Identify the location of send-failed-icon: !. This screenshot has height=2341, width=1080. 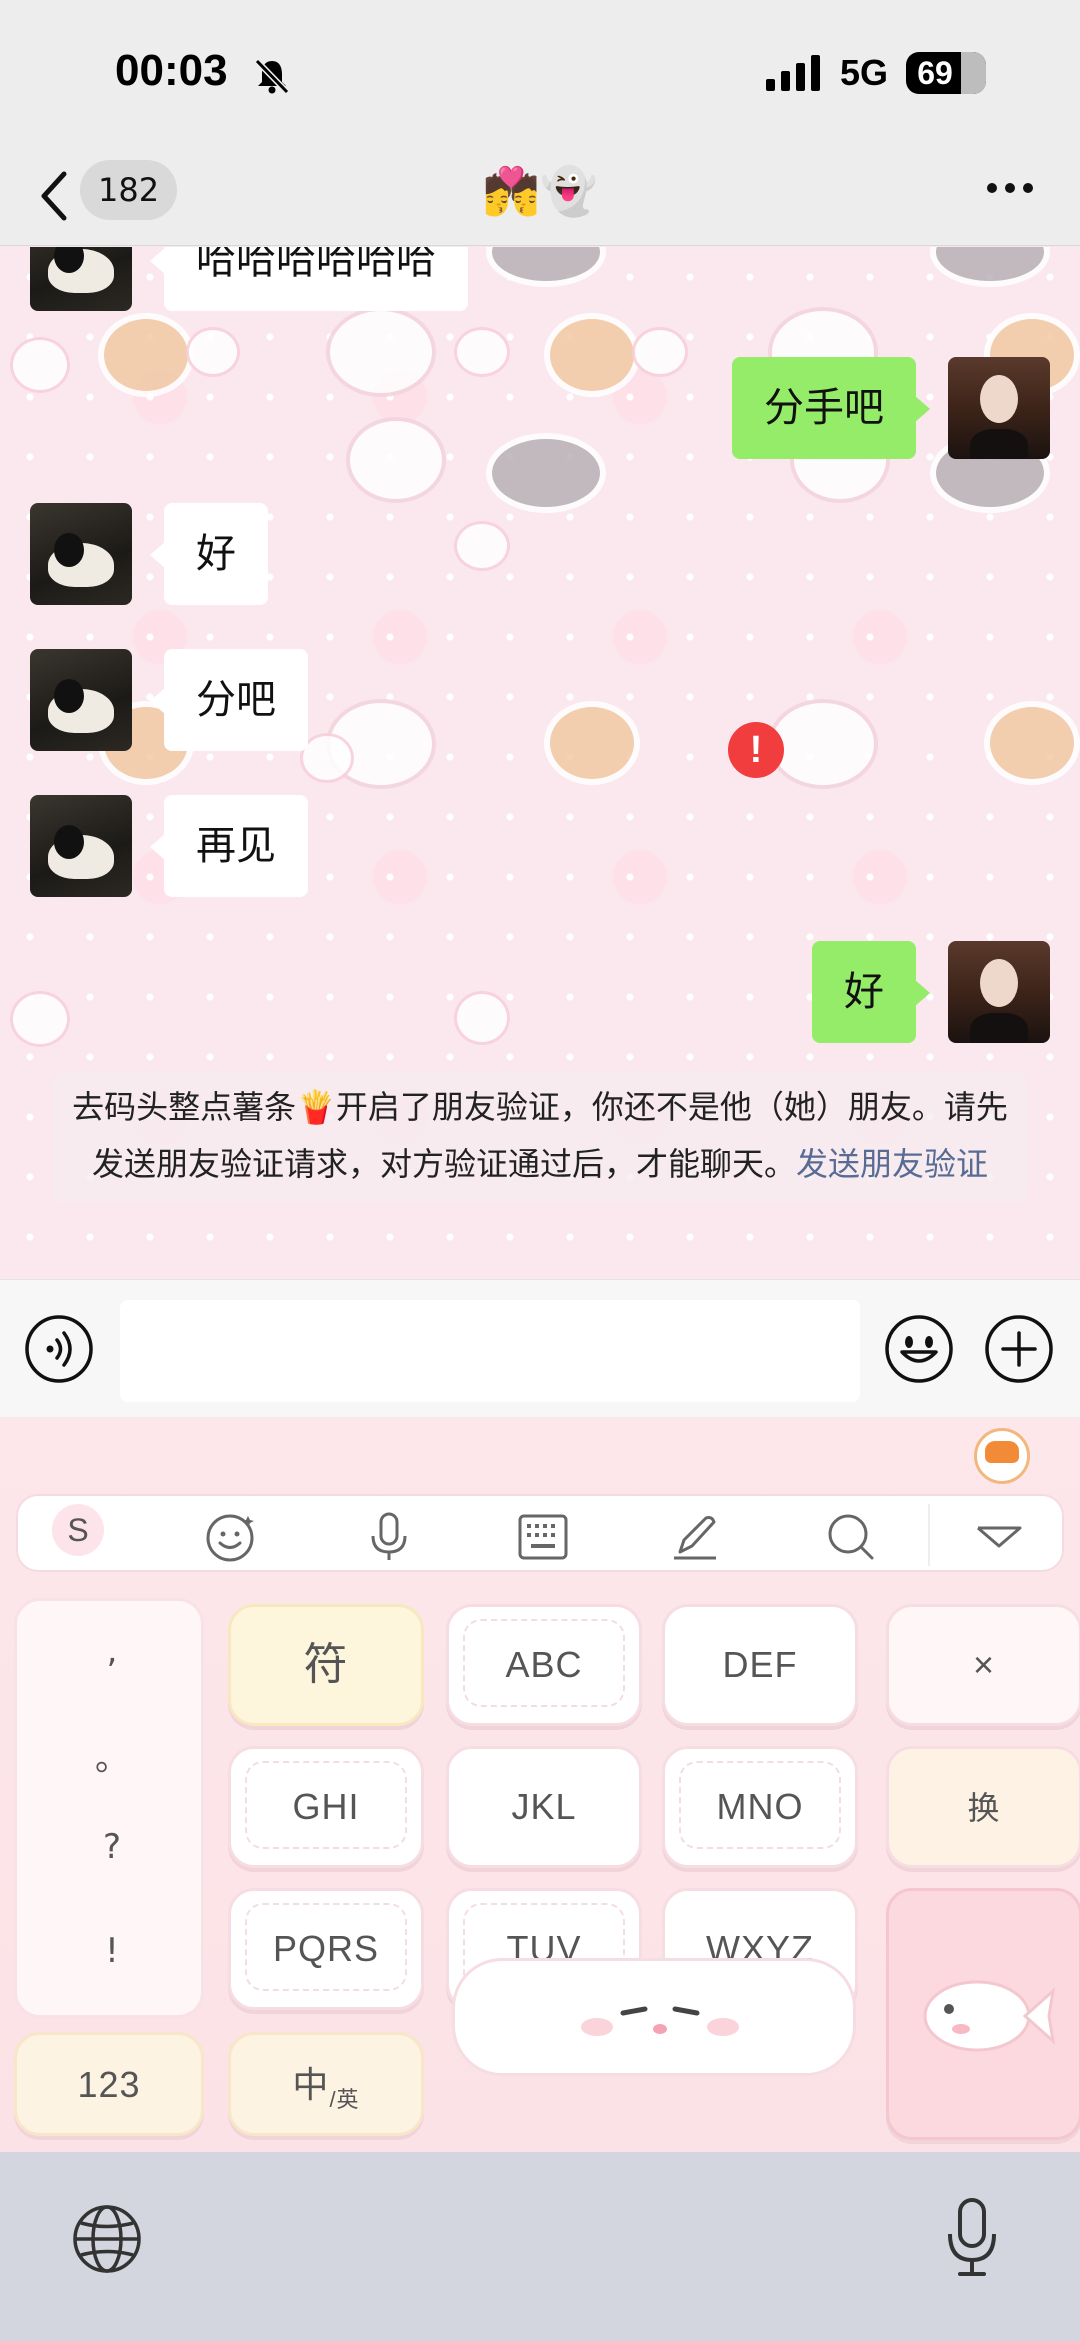
(756, 750).